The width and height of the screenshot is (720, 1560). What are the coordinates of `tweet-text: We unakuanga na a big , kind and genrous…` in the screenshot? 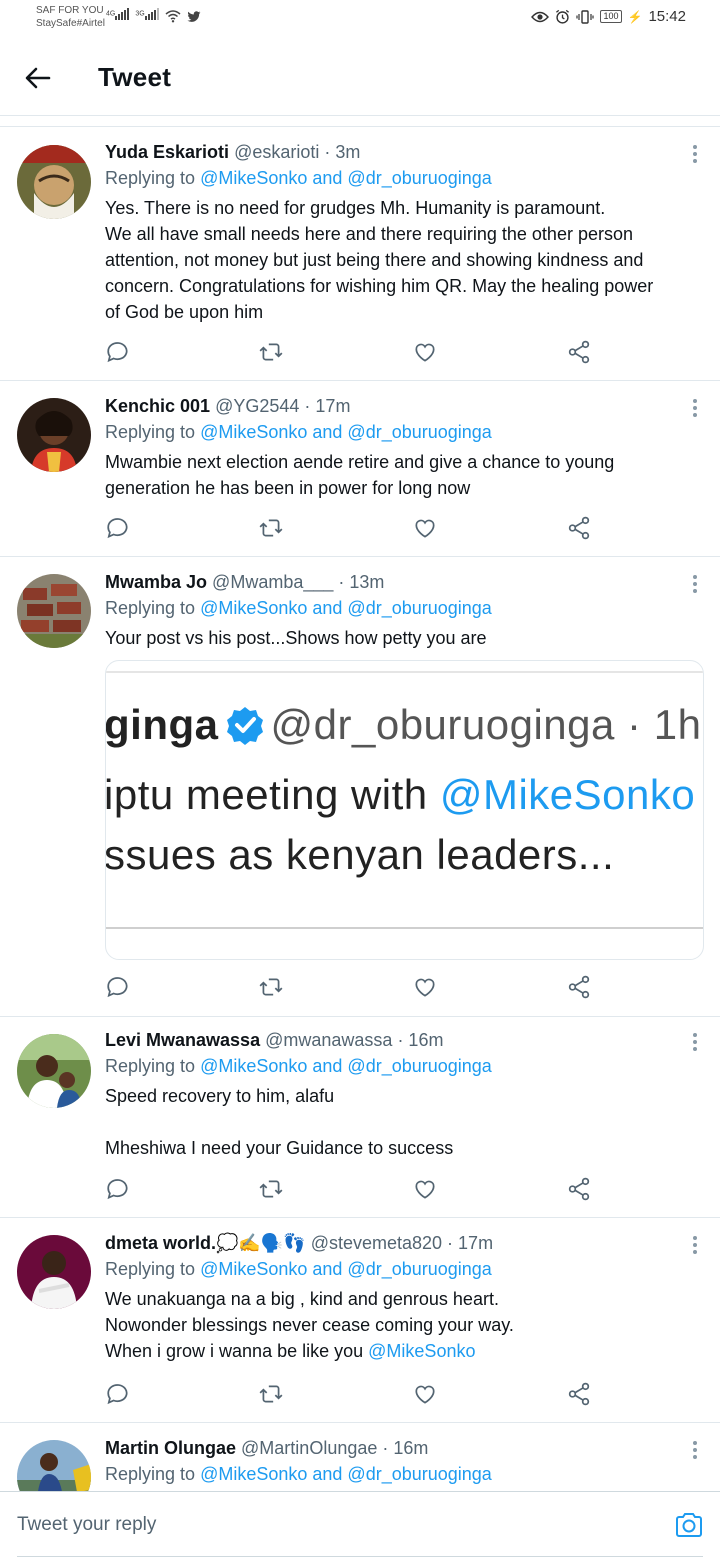 It's located at (309, 1325).